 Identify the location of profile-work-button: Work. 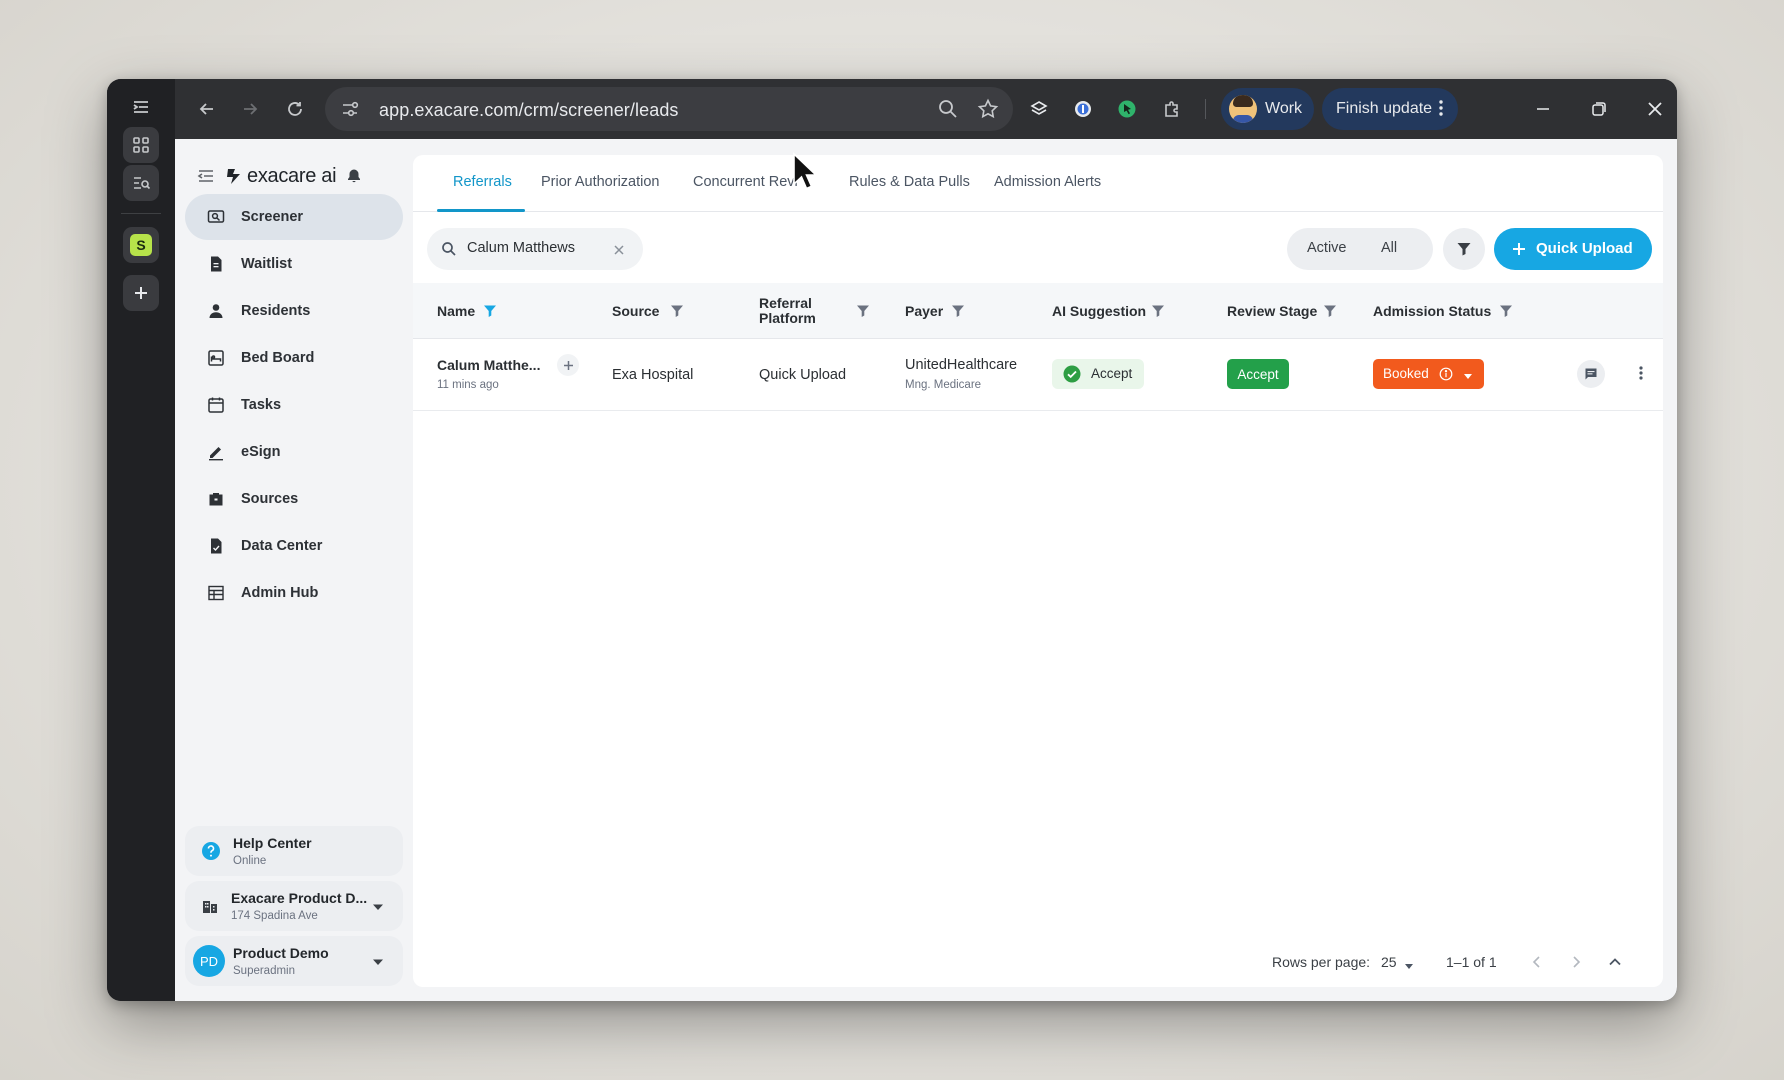
(1267, 109).